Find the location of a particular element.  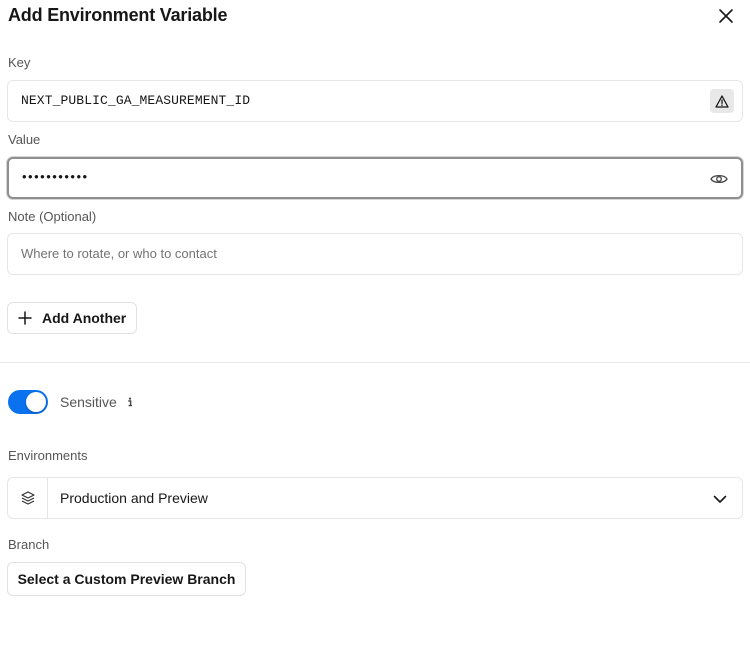

add-another-button: Add Another is located at coordinates (72, 318).